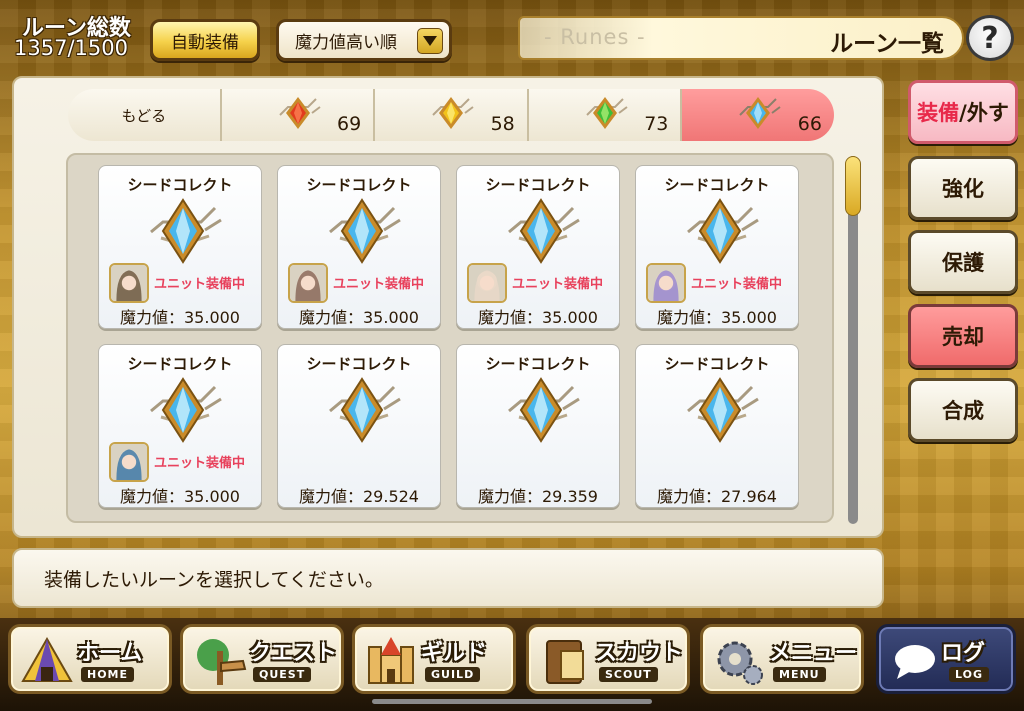  I want to click on page-title: ルーン一覧, so click(887, 44).